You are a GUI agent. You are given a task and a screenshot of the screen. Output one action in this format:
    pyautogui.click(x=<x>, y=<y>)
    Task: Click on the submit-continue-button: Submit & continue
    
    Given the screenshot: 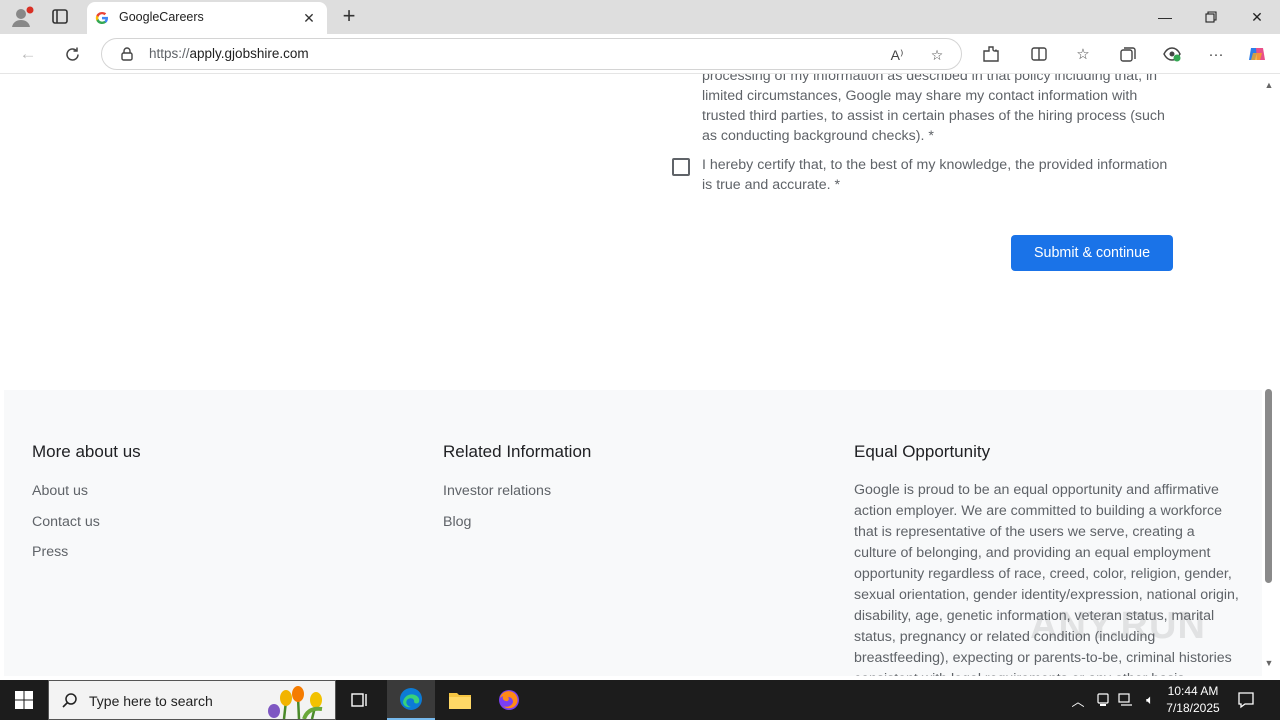 What is the action you would take?
    pyautogui.click(x=1092, y=253)
    